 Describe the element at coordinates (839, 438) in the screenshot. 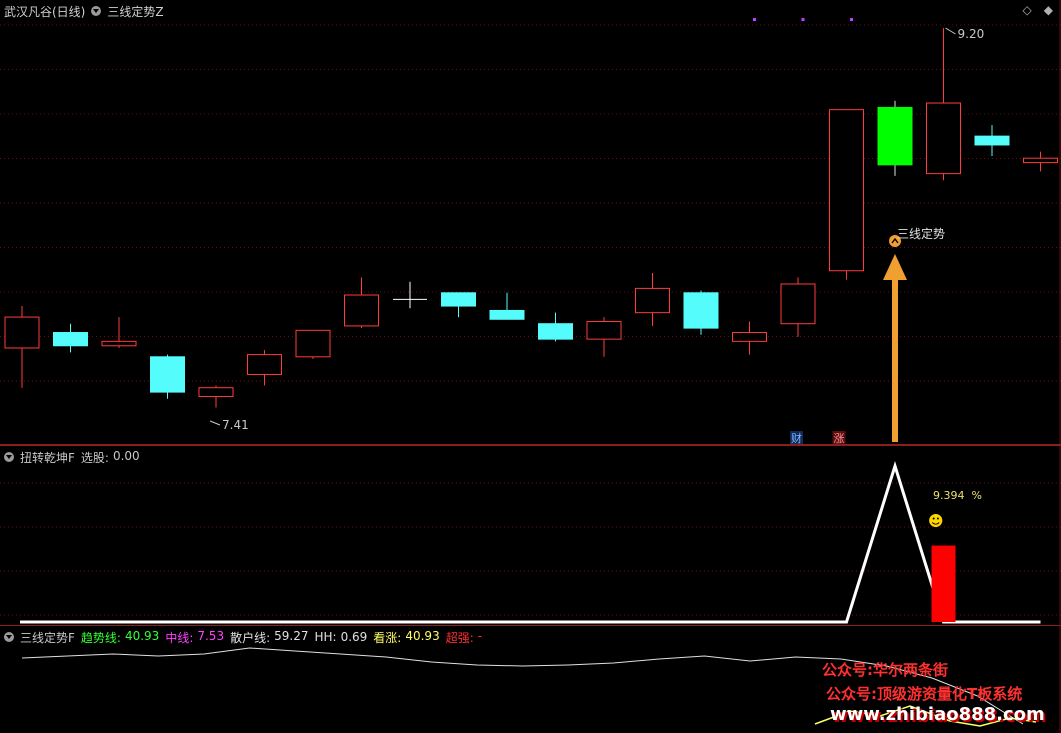

I see `badge-zhang-text: 涨` at that location.